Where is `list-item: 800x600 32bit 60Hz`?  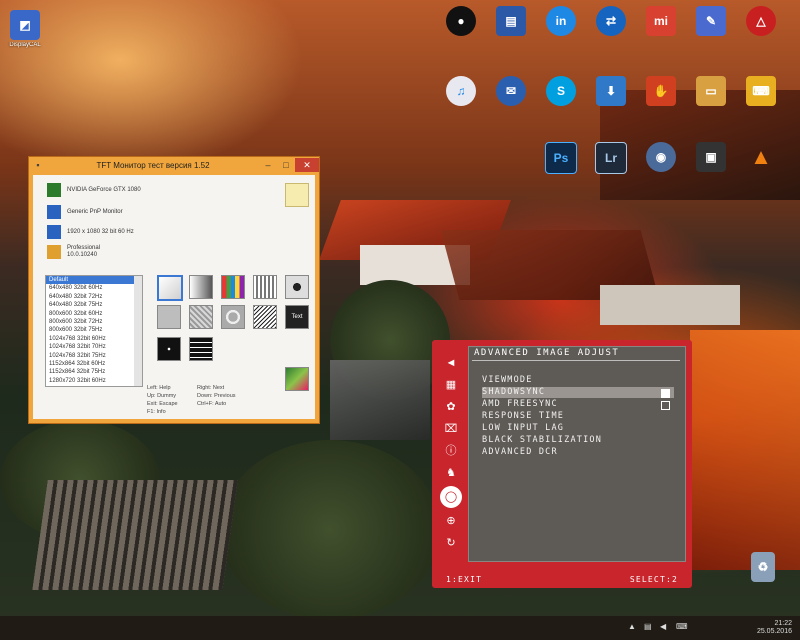
list-item: 800x600 32bit 60Hz is located at coordinates (94, 314).